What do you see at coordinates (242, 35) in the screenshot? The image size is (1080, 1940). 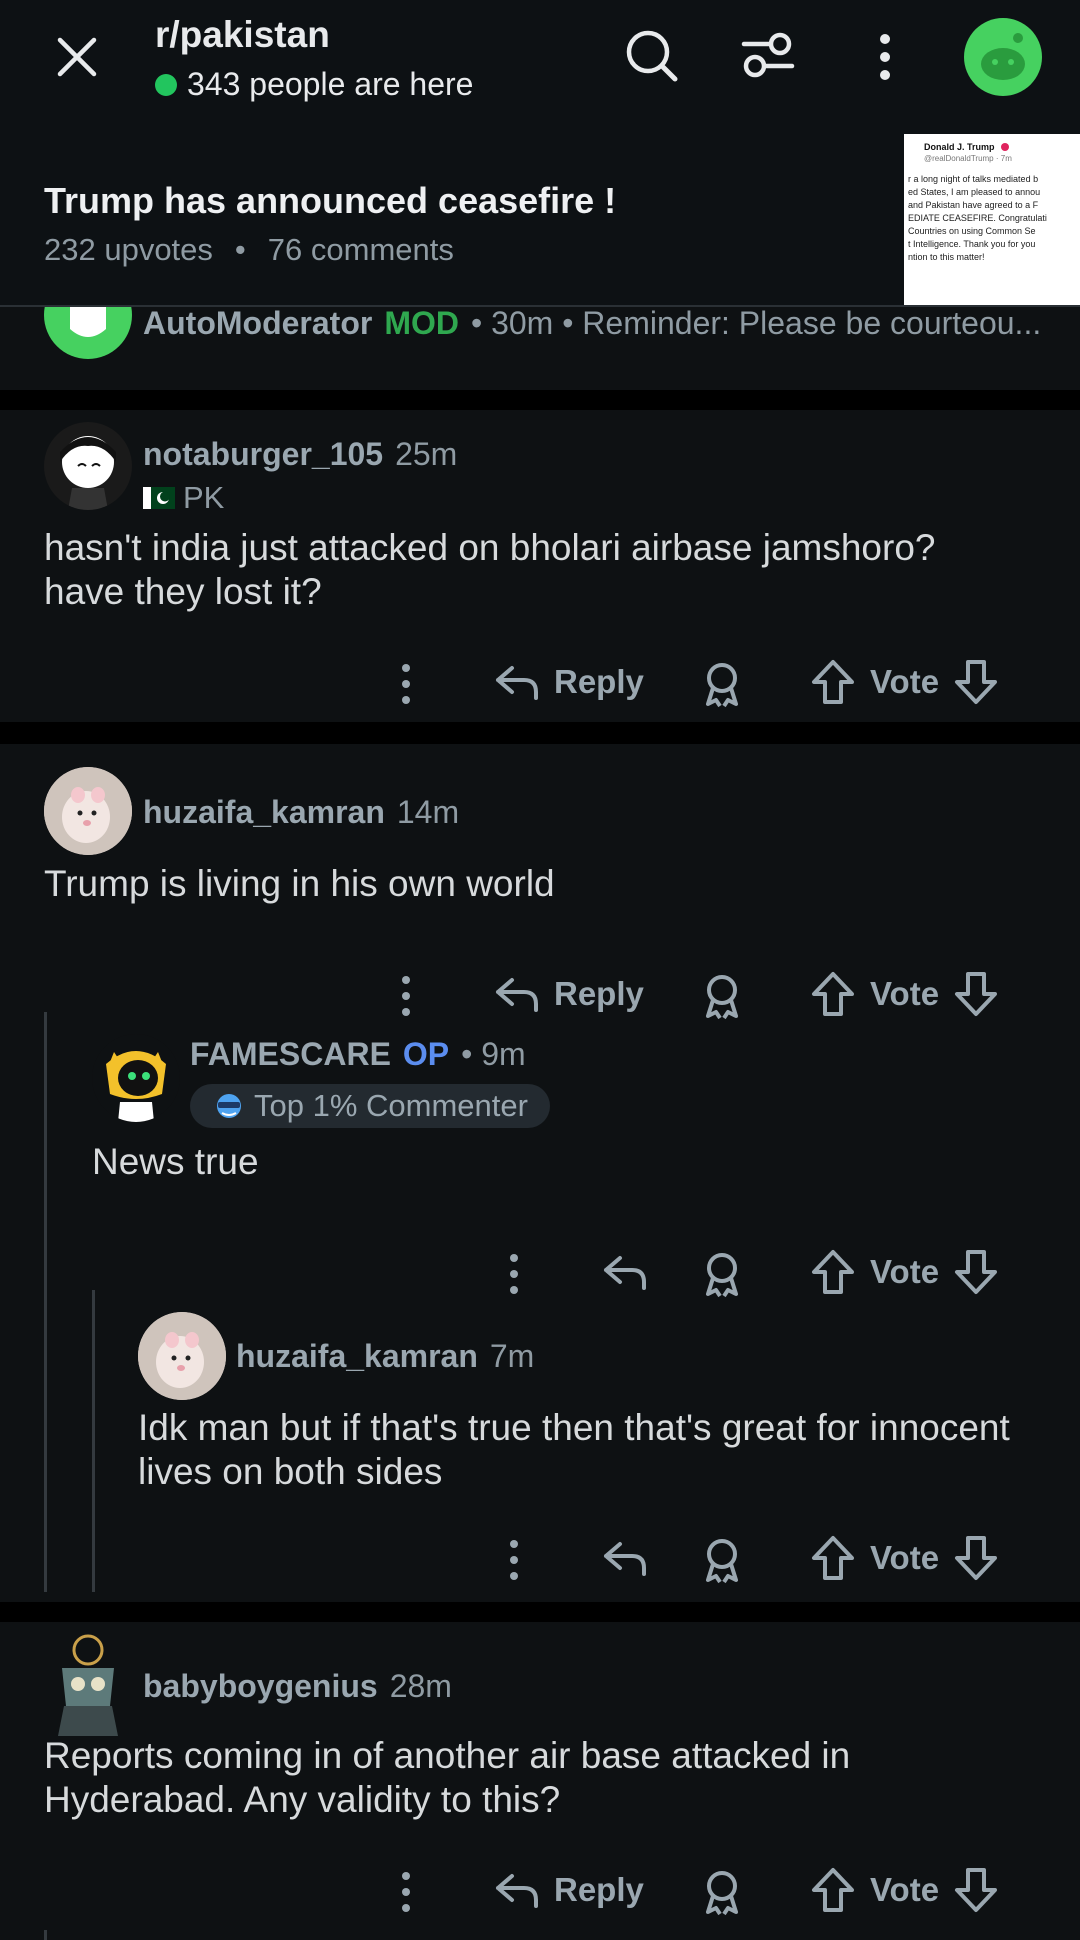 I see `subreddit-name: r/pakistan` at bounding box center [242, 35].